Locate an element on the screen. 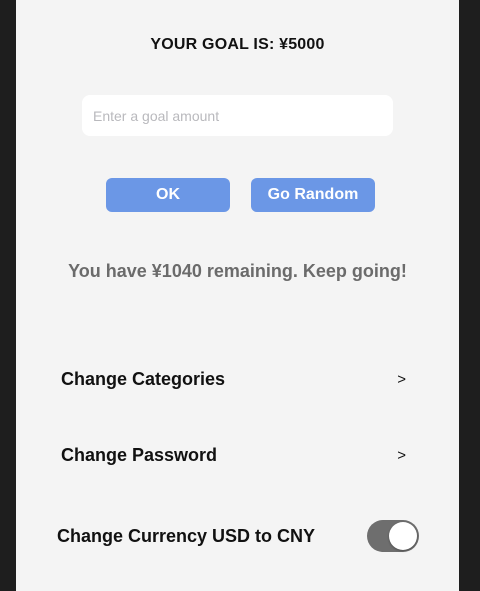 The height and width of the screenshot is (591, 480). go-random-button: Go Random is located at coordinates (313, 195).